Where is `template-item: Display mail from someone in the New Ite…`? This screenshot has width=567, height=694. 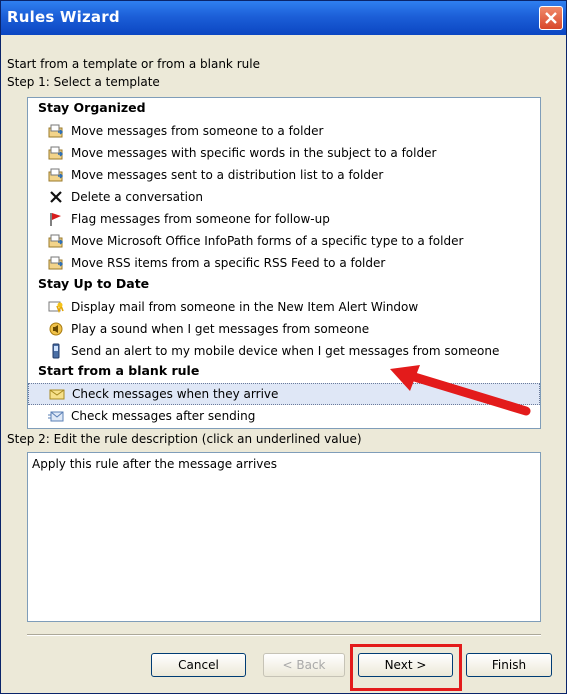
template-item: Display mail from someone in the New Ite… is located at coordinates (284, 307).